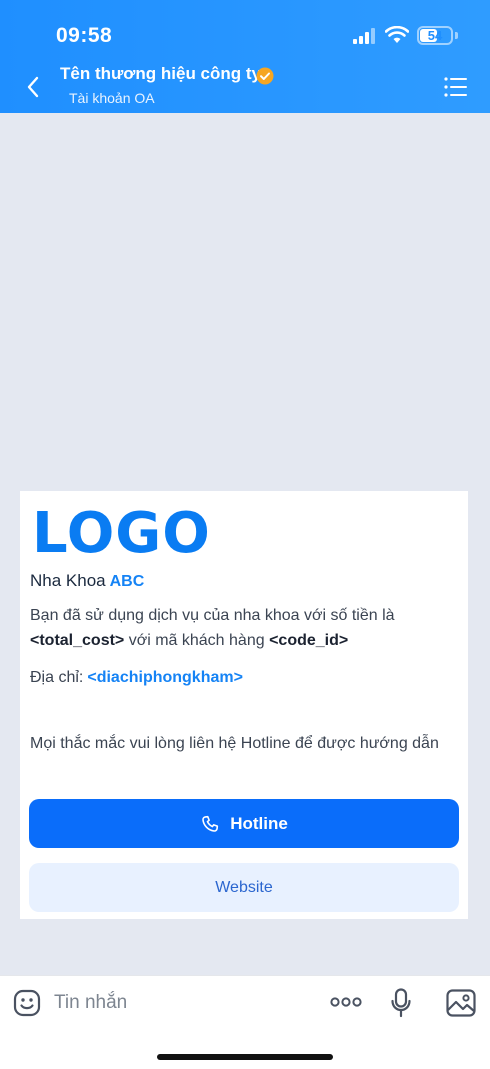  I want to click on code-id-placeholder: <code_id>, so click(309, 640).